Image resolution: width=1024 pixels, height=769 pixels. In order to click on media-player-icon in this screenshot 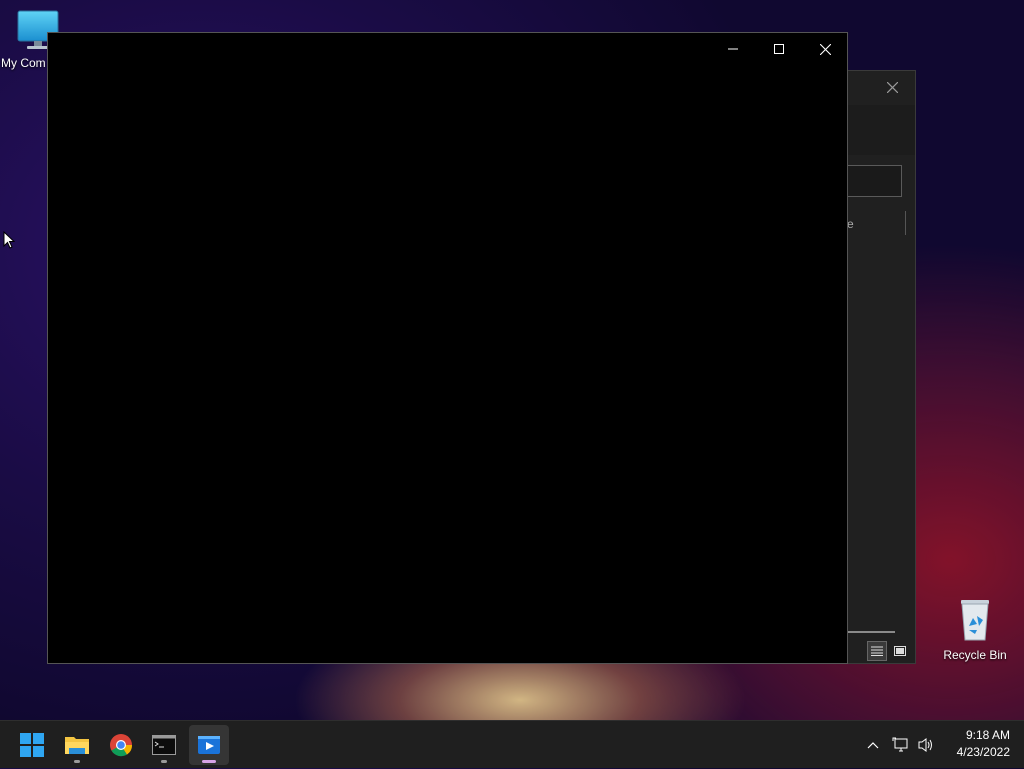, I will do `click(209, 745)`.